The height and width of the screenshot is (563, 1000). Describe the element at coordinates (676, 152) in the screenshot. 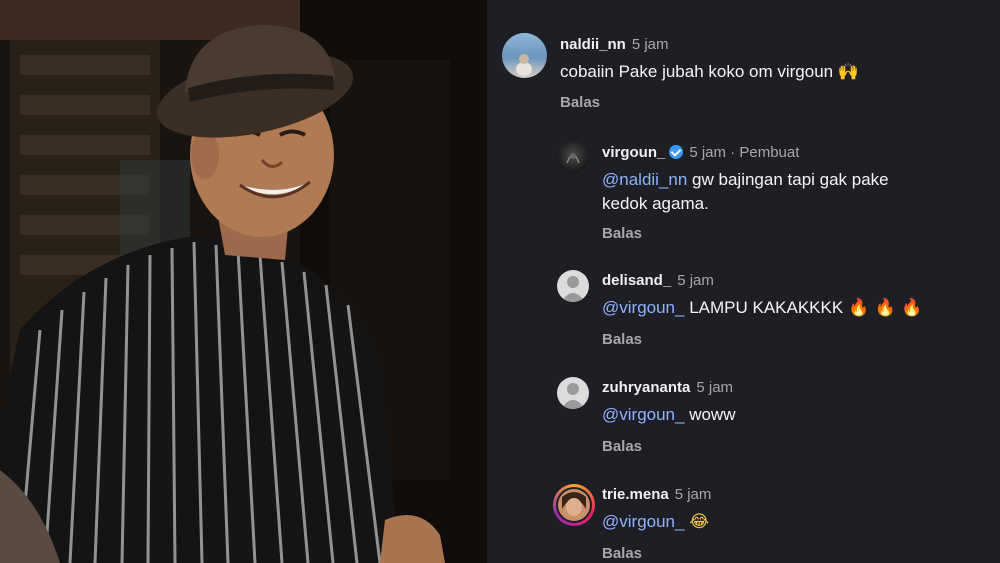

I see `verified-badge-icon` at that location.